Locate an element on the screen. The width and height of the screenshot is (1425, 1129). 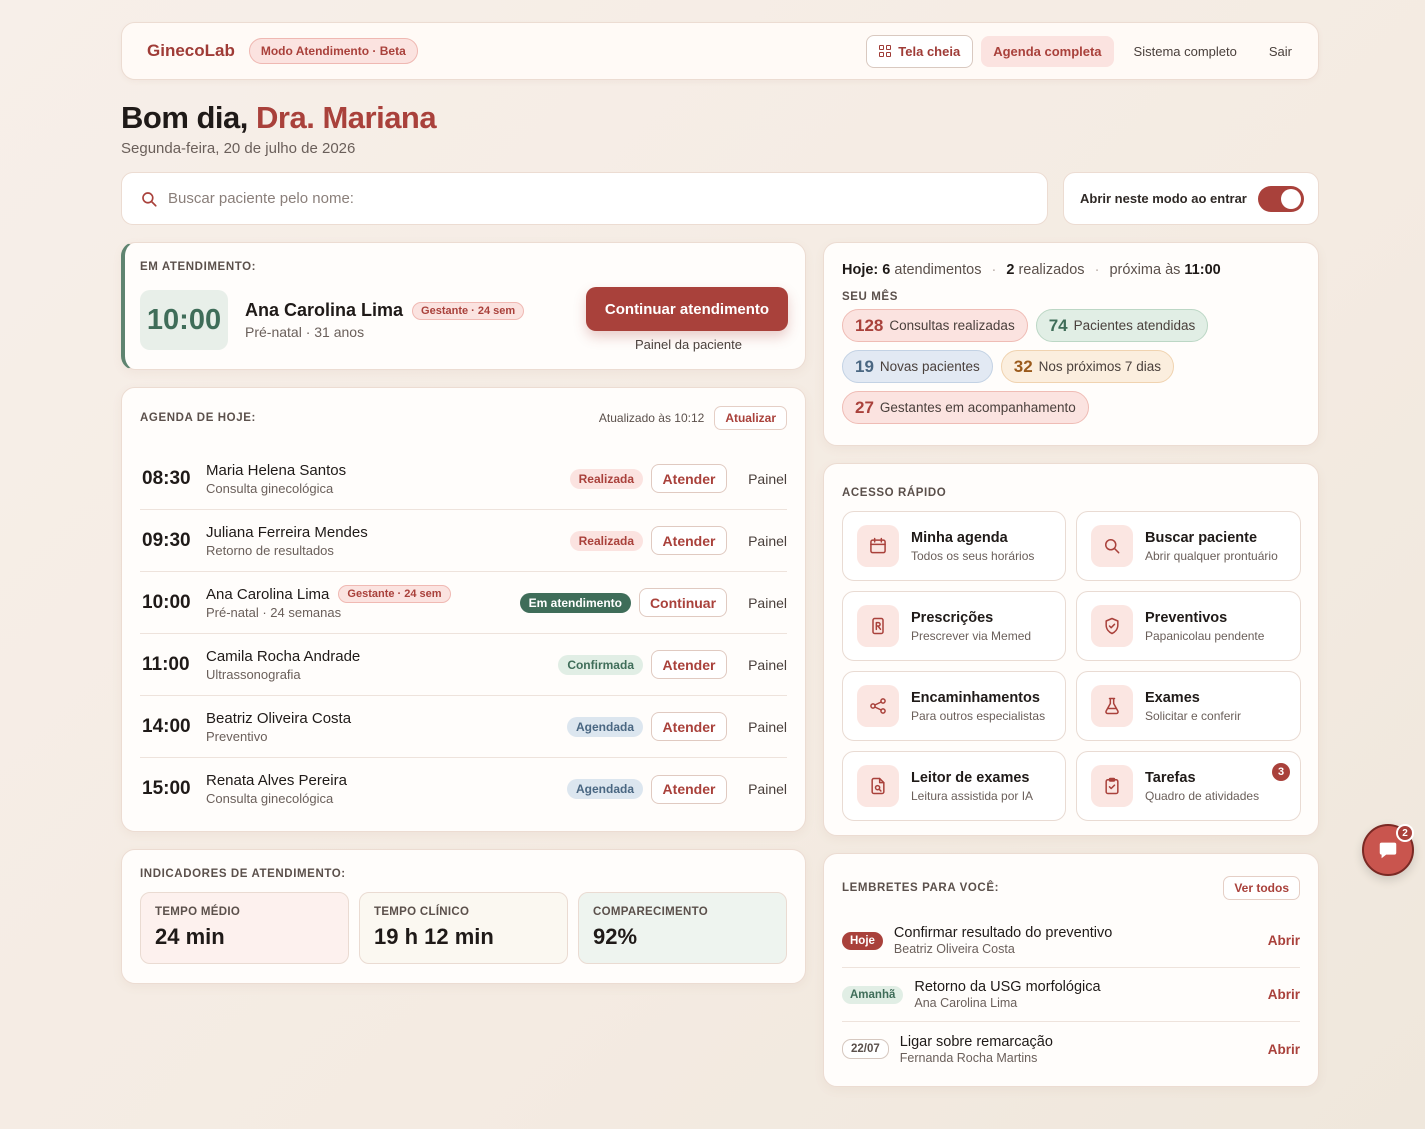
brand-logo: GinecoLab is located at coordinates (191, 51).